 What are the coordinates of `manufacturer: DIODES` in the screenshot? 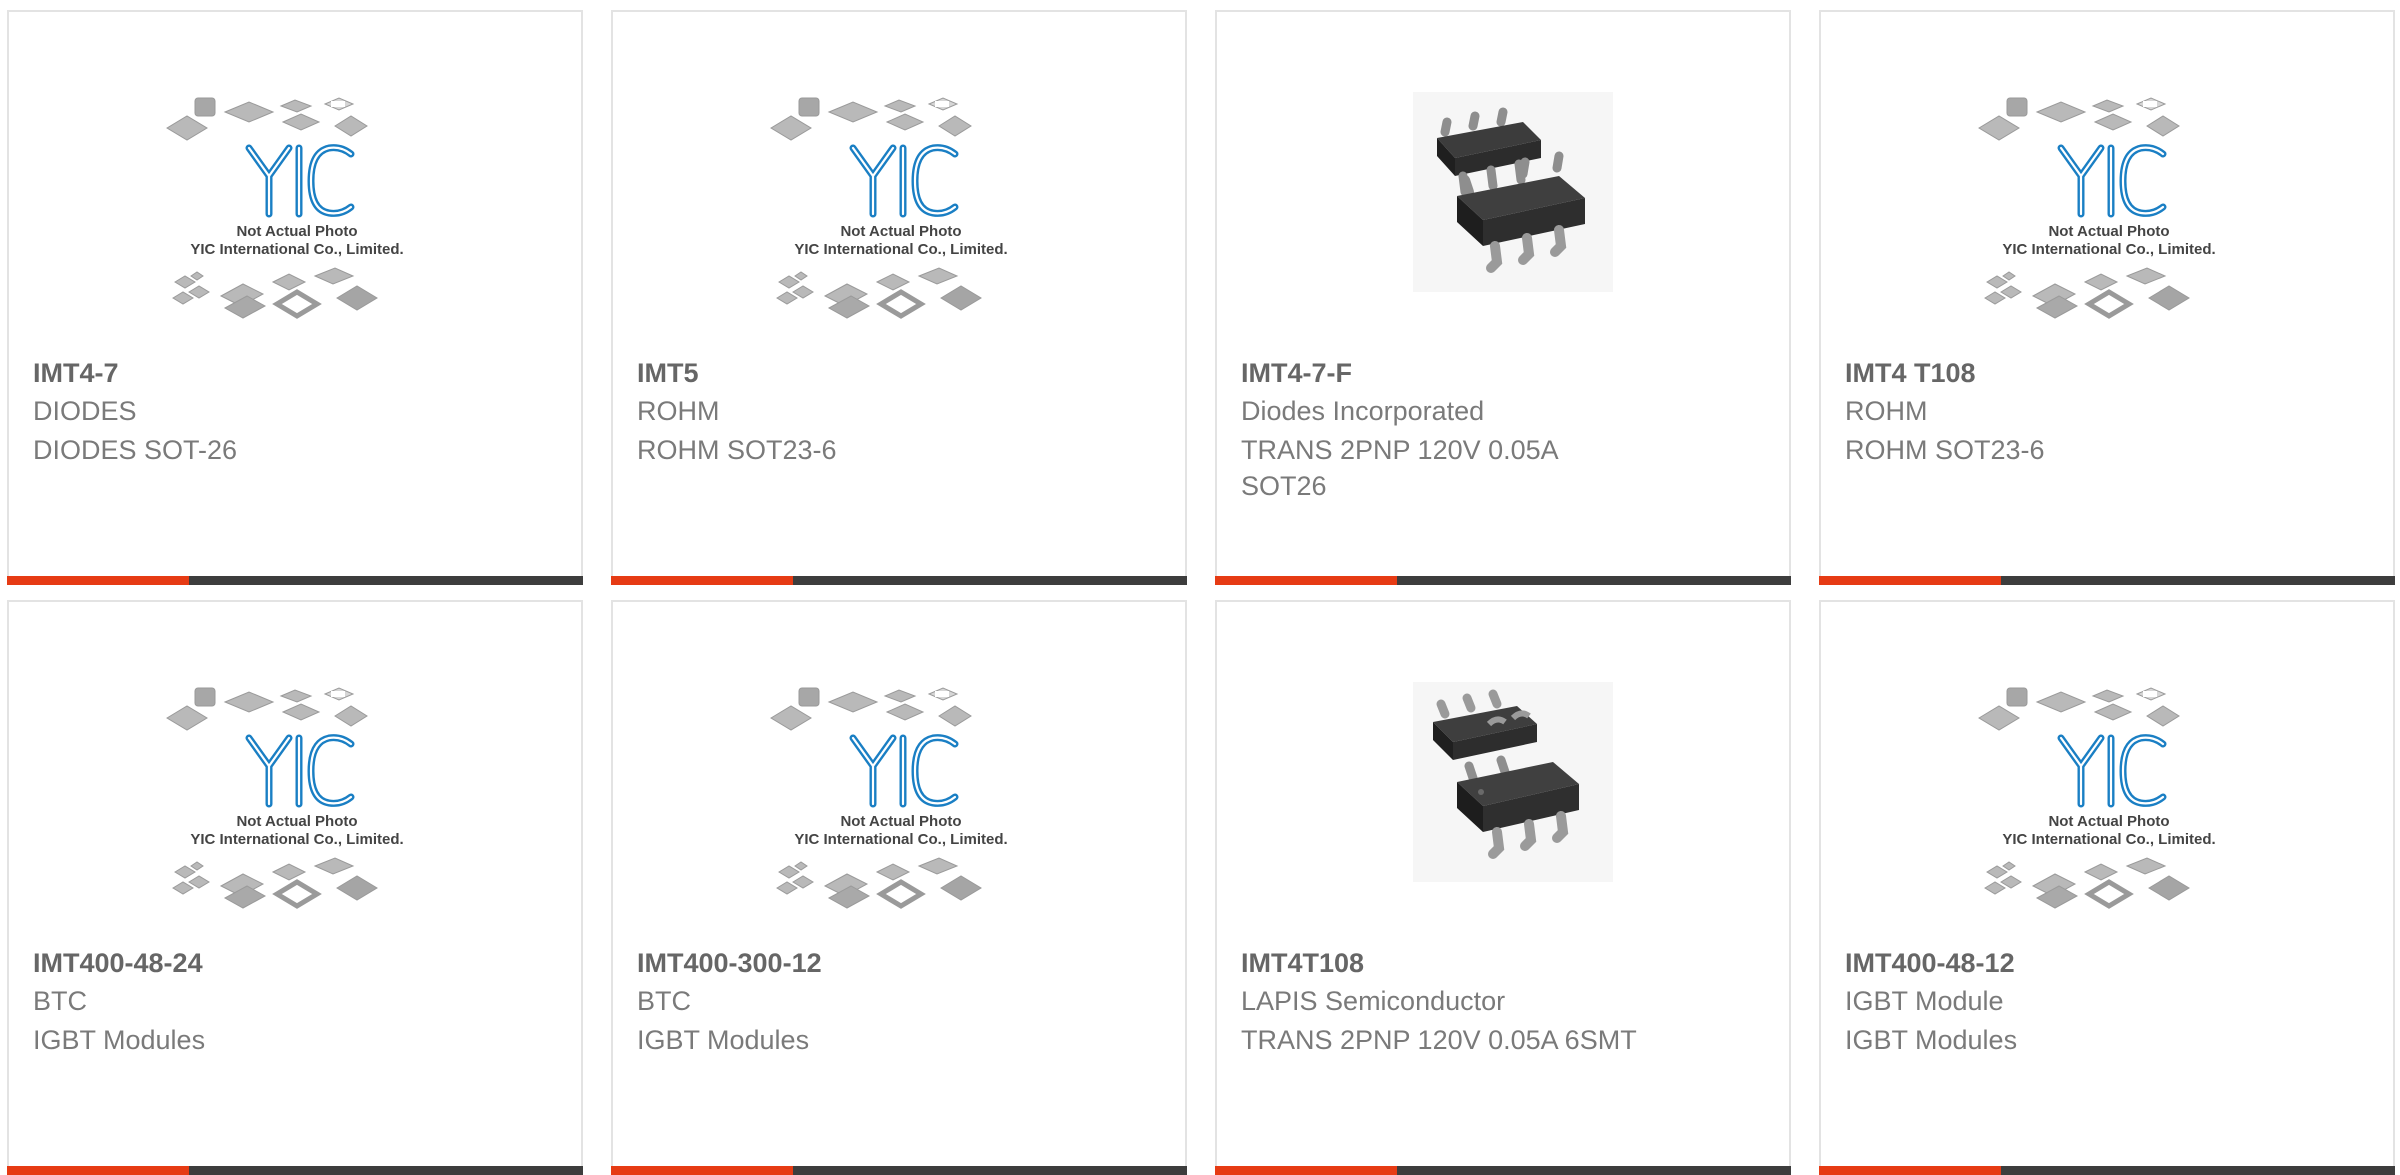 It's located at (85, 411).